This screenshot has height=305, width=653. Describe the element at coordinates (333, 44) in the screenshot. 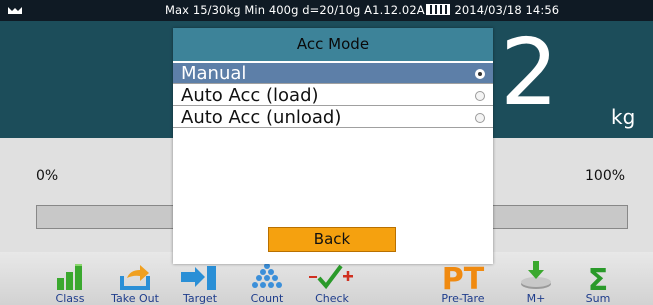

I see `dialog-title: Acc Mode` at that location.